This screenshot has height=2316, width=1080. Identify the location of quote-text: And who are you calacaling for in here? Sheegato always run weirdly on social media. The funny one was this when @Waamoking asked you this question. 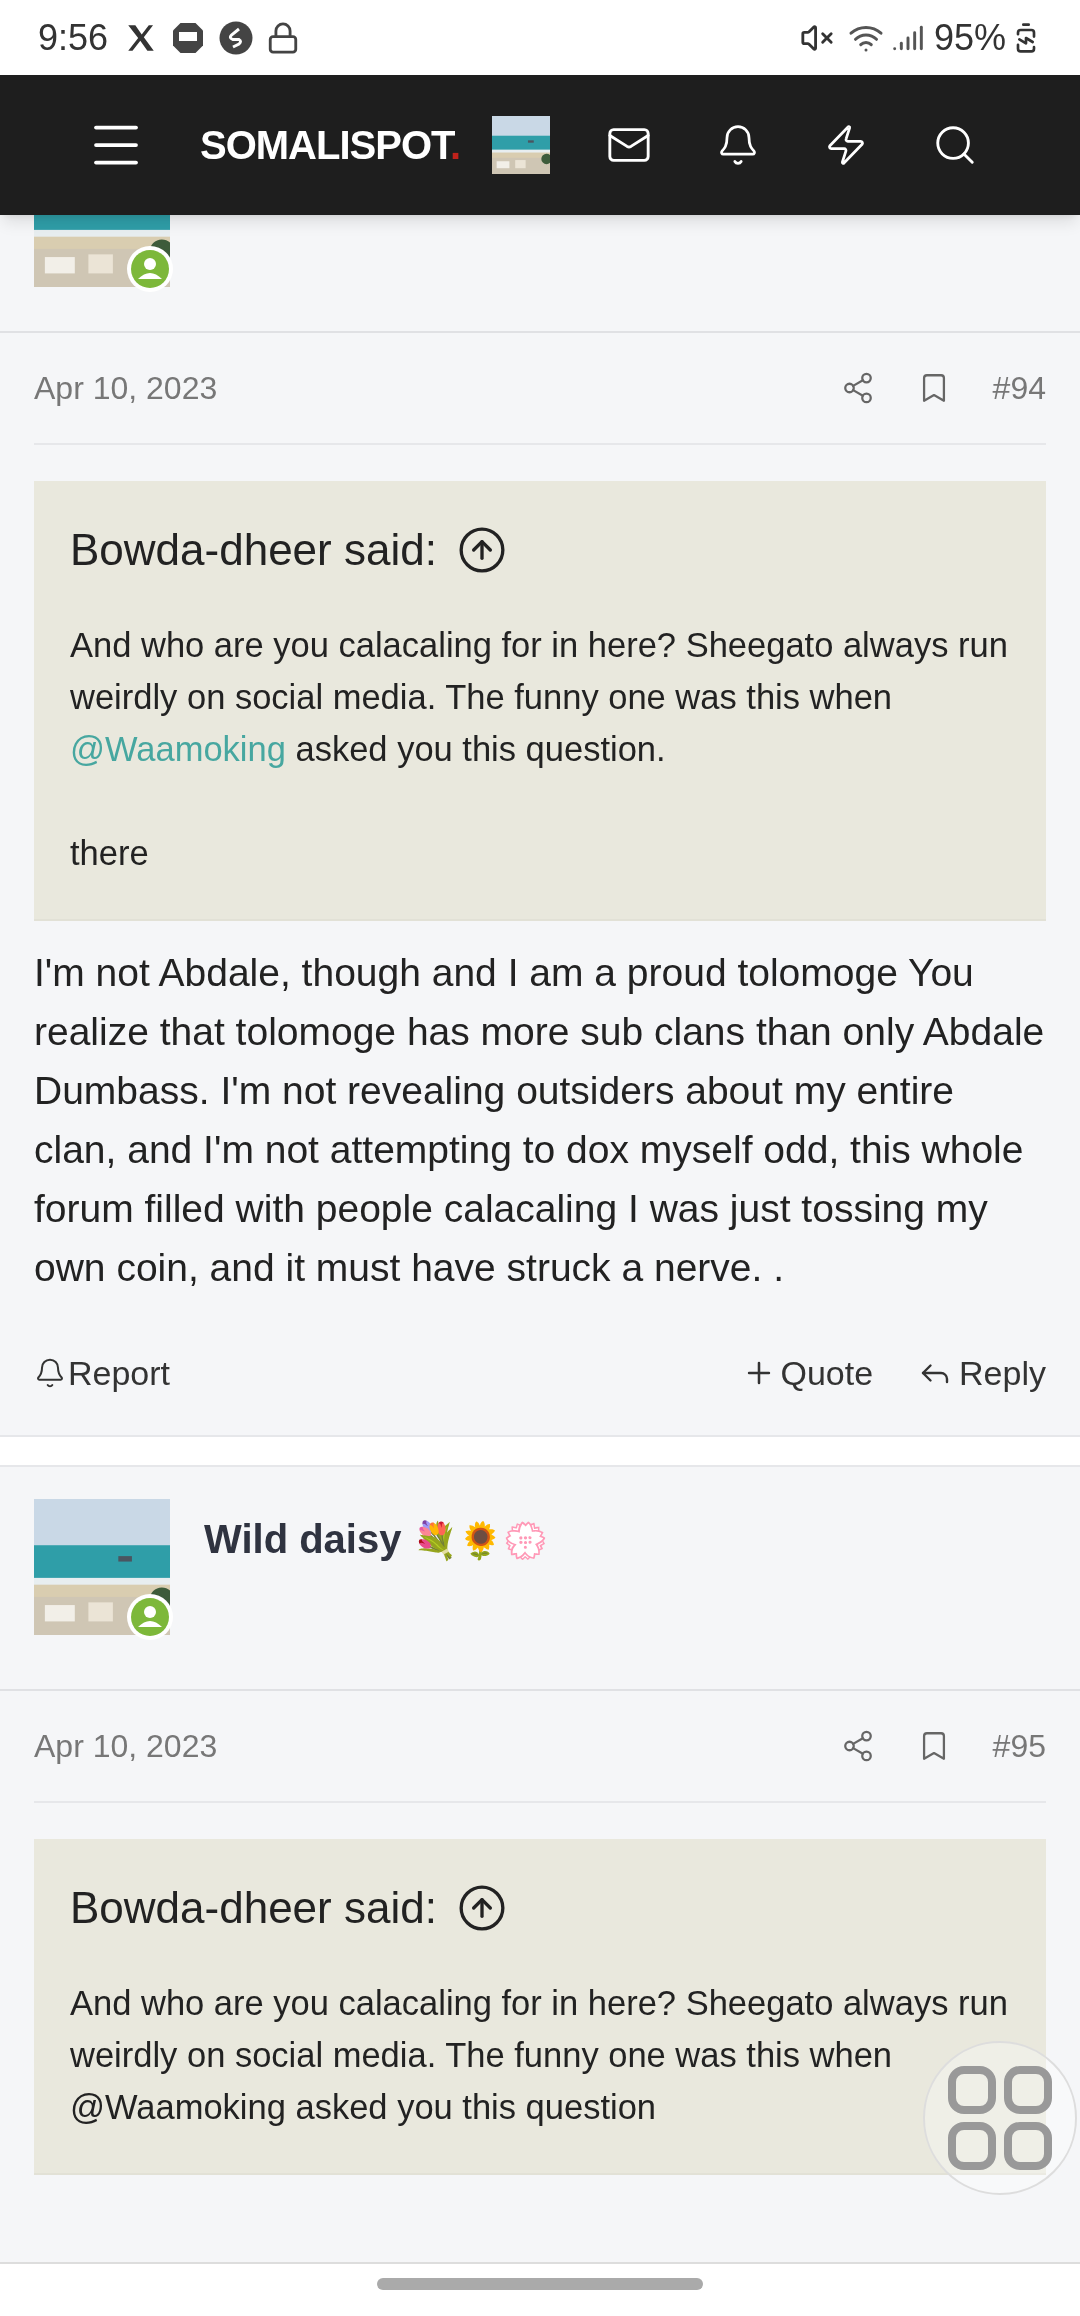
(539, 2055).